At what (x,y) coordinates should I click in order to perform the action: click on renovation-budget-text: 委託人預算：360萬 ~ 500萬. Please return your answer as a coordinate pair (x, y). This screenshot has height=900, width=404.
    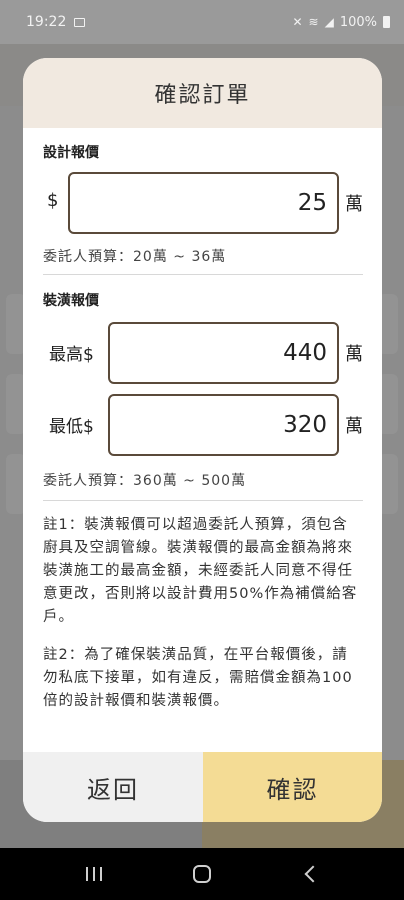
    Looking at the image, I should click on (145, 481).